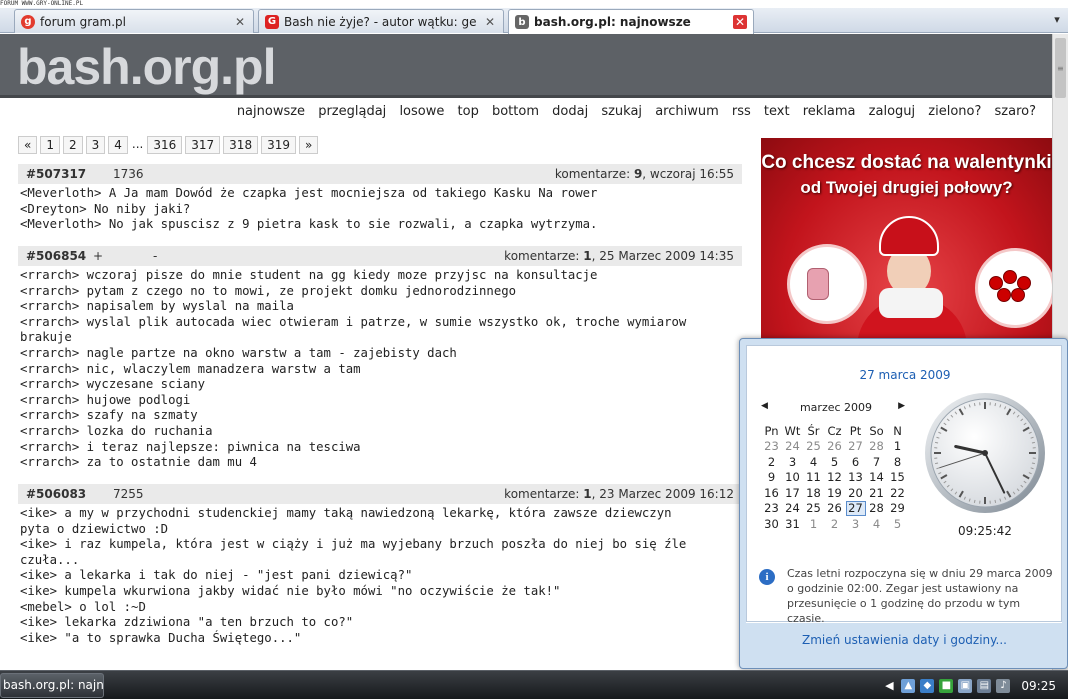 The image size is (1068, 700). What do you see at coordinates (813, 493) in the screenshot?
I see `calendar-day: 18` at bounding box center [813, 493].